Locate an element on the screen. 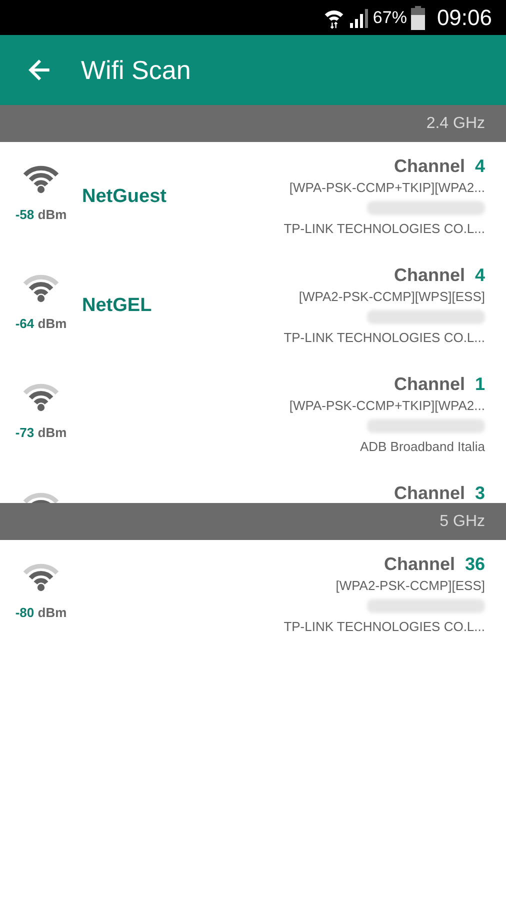 Image resolution: width=506 pixels, height=900 pixels. clock: 09:06 is located at coordinates (464, 17).